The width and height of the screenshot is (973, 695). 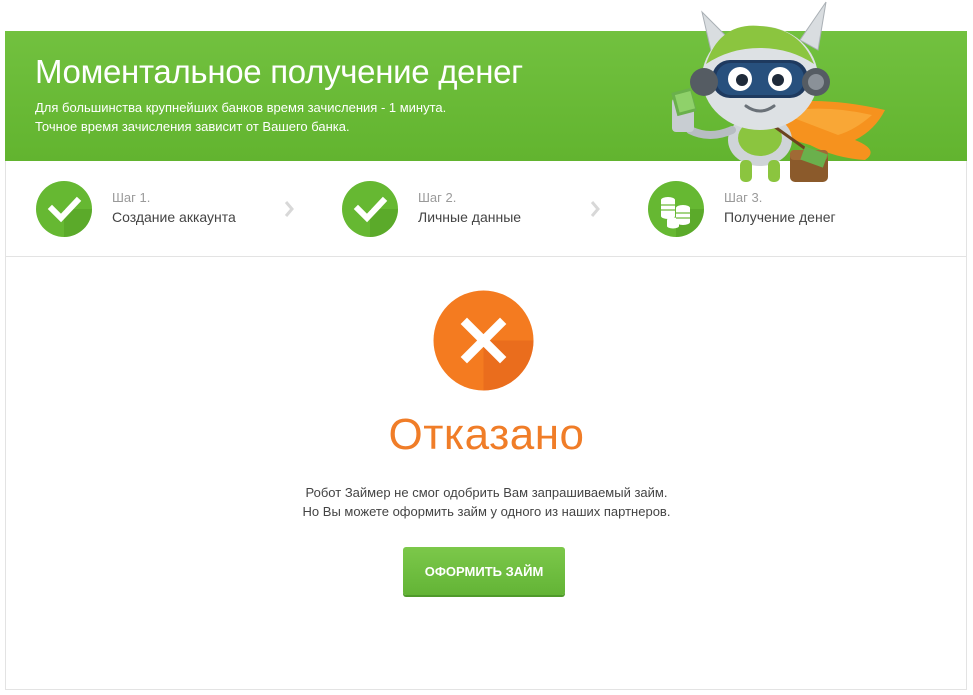 What do you see at coordinates (483, 340) in the screenshot?
I see `reject-close-icon` at bounding box center [483, 340].